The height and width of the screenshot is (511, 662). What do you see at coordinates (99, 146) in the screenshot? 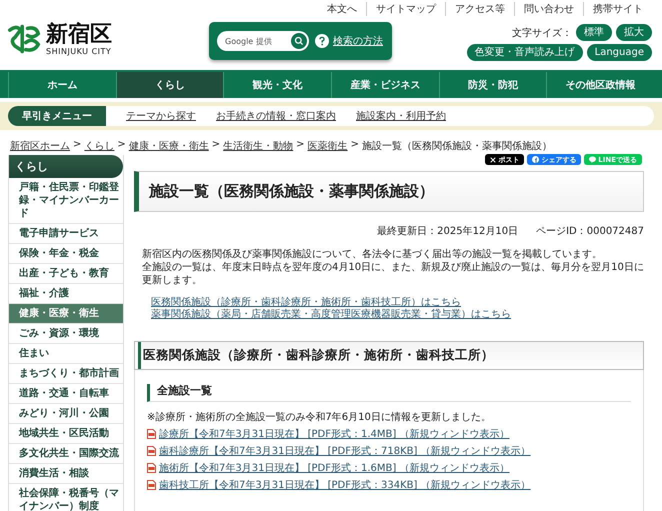
I see `breadcrumb-link: くらし` at bounding box center [99, 146].